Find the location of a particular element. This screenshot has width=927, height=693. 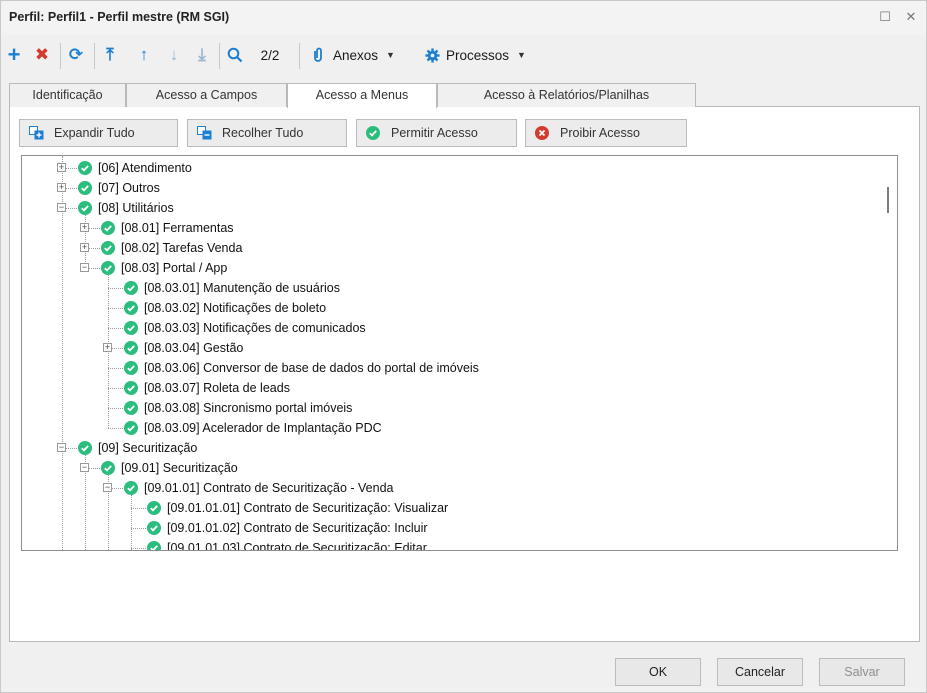

attachments-label: Anexos is located at coordinates (356, 55).